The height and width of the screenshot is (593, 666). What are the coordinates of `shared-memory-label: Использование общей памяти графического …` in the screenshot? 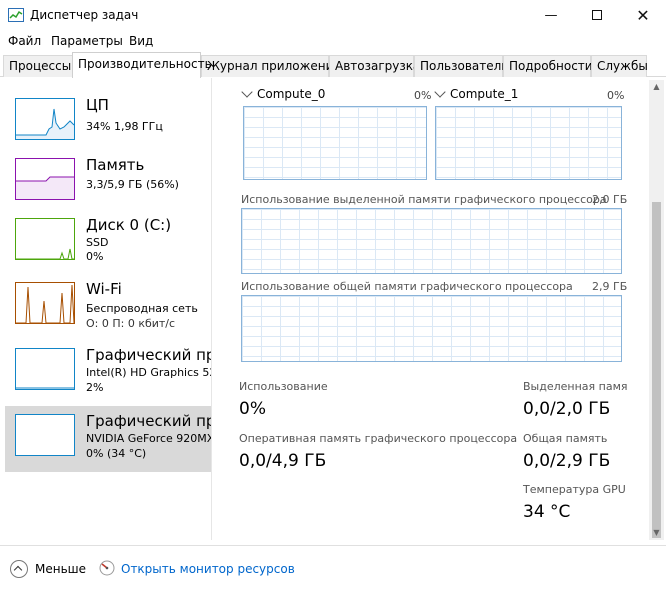 It's located at (407, 286).